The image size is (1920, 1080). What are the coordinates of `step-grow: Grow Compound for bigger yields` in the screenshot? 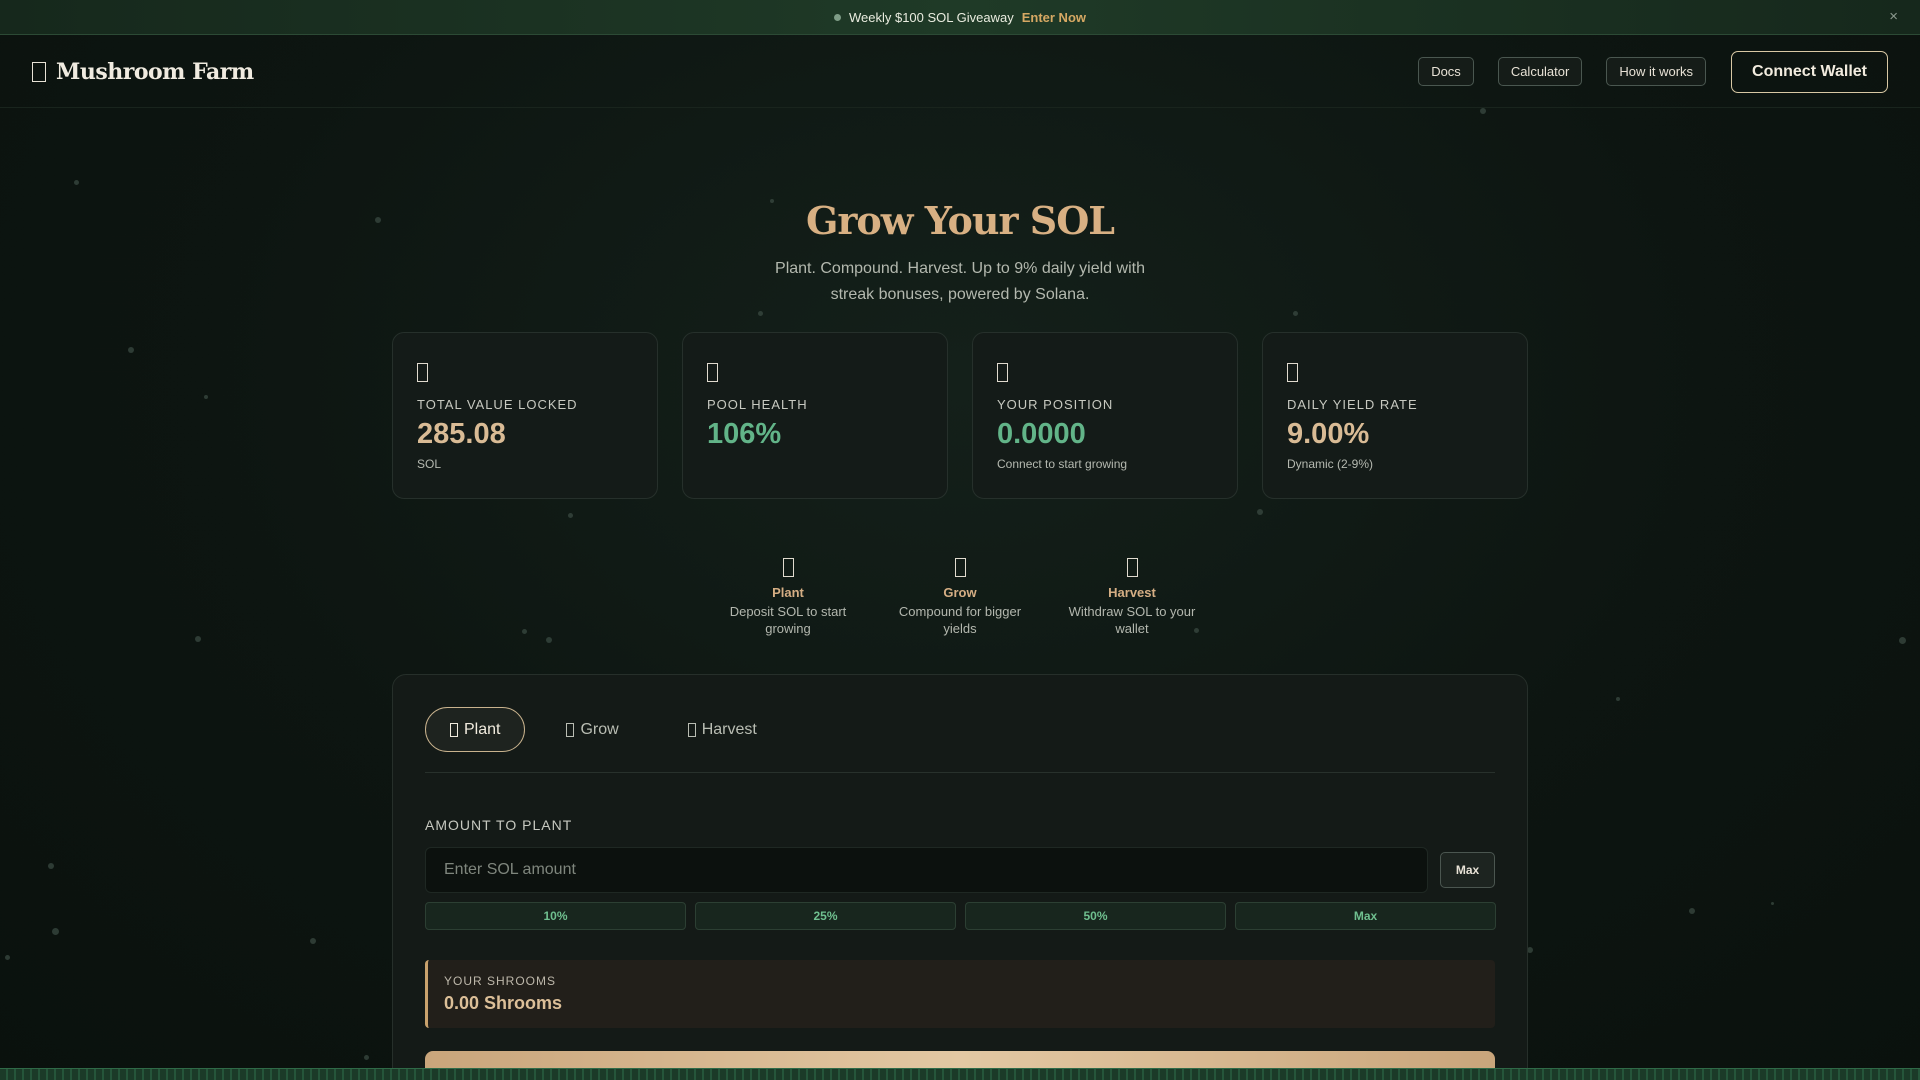 It's located at (960, 597).